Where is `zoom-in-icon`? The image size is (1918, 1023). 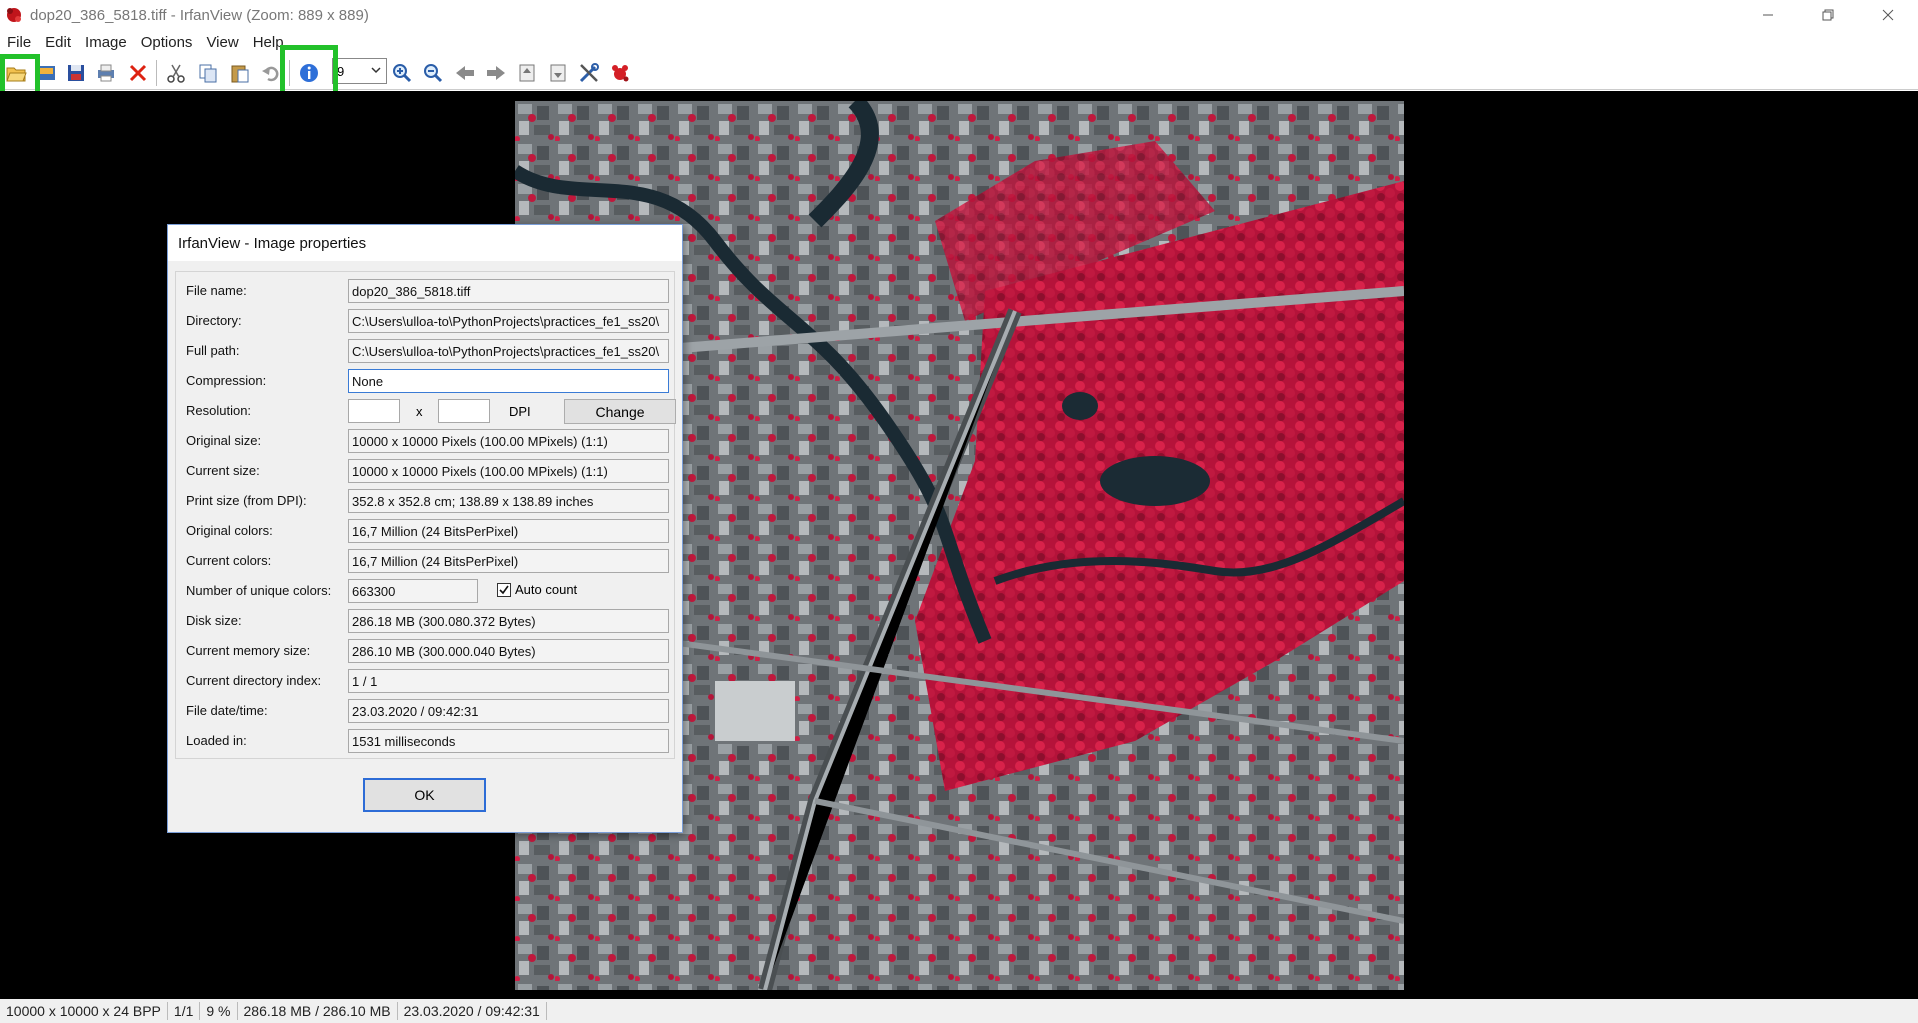 zoom-in-icon is located at coordinates (402, 73).